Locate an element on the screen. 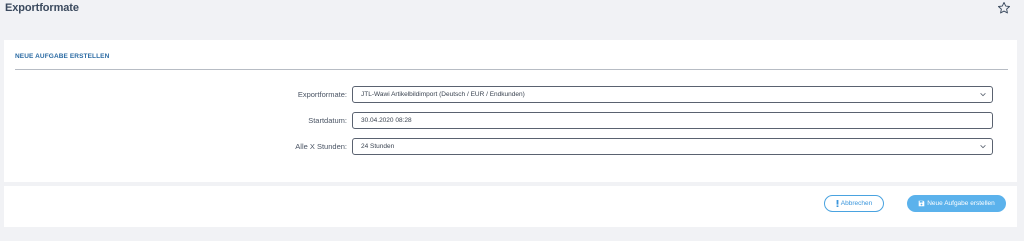 This screenshot has width=1024, height=241. start-date-value: 30.04.2020 08:28 is located at coordinates (386, 120).